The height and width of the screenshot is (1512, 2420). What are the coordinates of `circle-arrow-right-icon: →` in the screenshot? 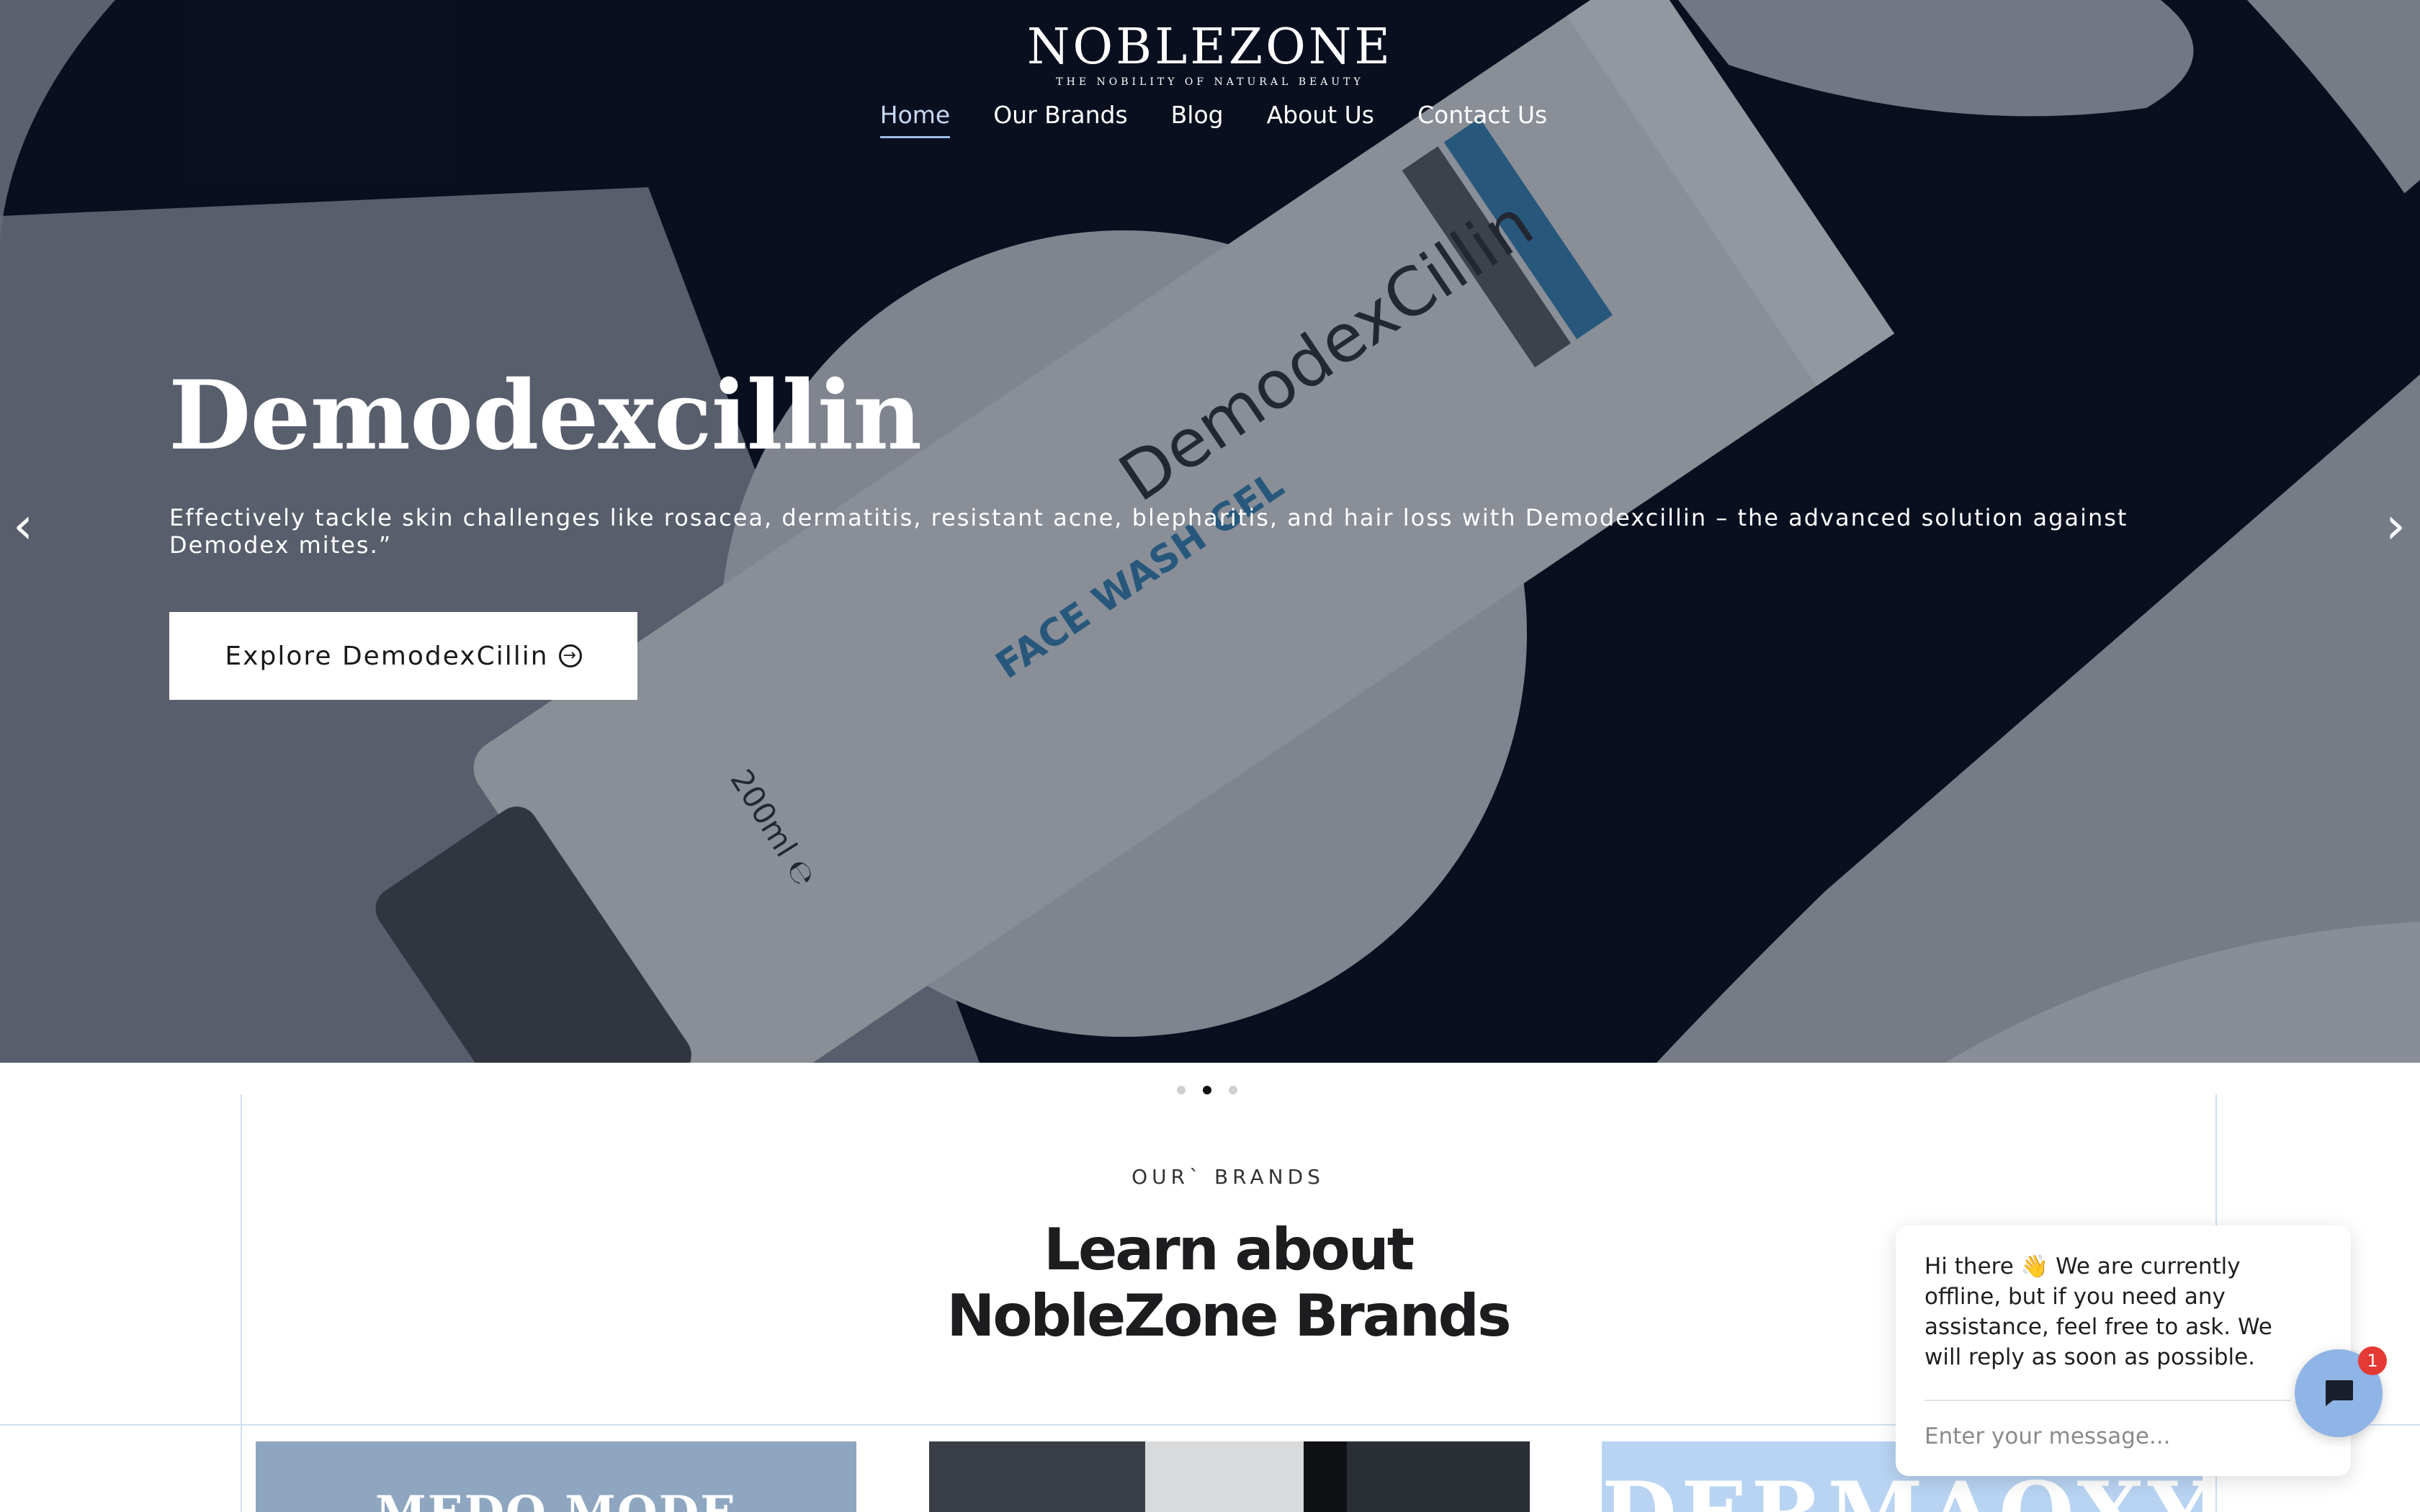 It's located at (570, 655).